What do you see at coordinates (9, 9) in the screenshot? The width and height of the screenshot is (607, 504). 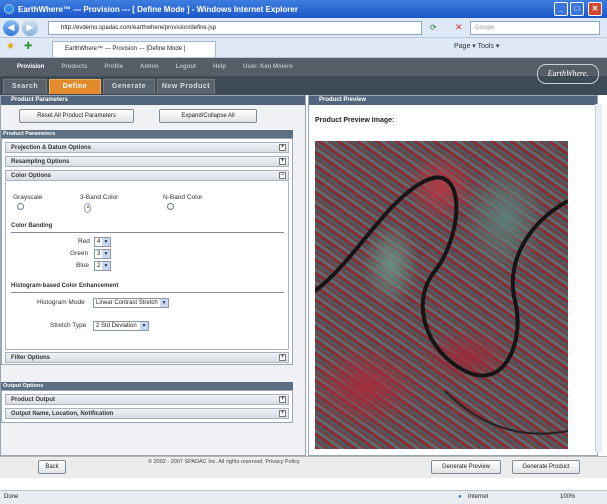 I see `ie-icon` at bounding box center [9, 9].